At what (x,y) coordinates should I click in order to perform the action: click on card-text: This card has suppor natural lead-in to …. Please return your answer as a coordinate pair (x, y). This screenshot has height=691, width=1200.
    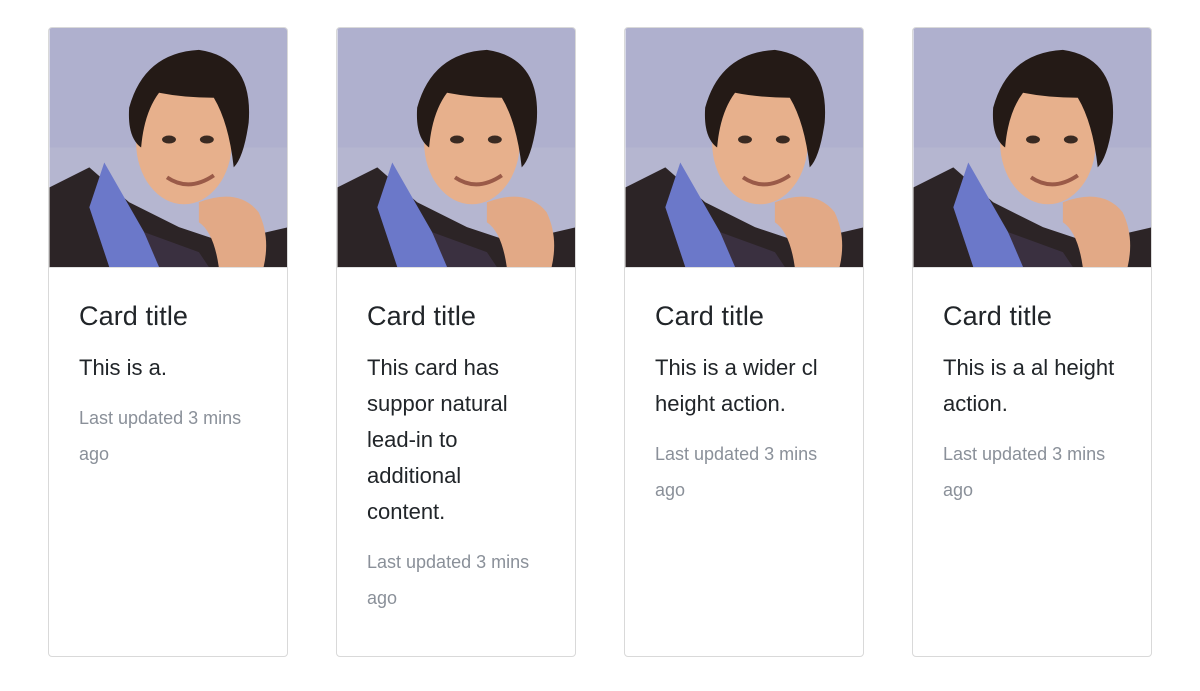
    Looking at the image, I should click on (437, 439).